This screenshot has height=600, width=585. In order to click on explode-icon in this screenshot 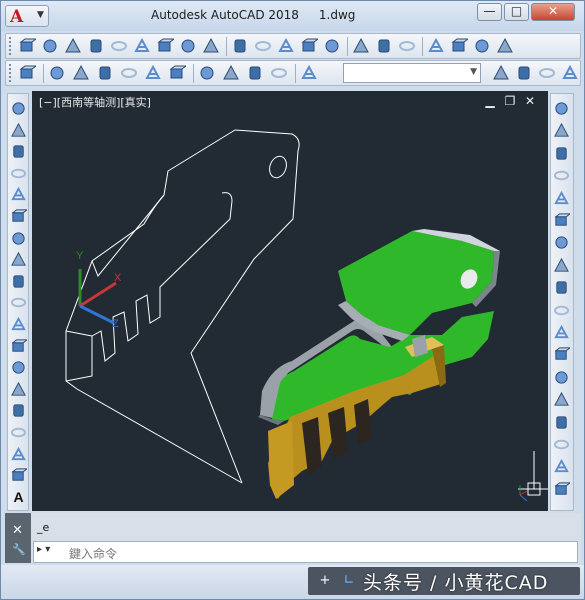, I will do `click(561, 489)`.